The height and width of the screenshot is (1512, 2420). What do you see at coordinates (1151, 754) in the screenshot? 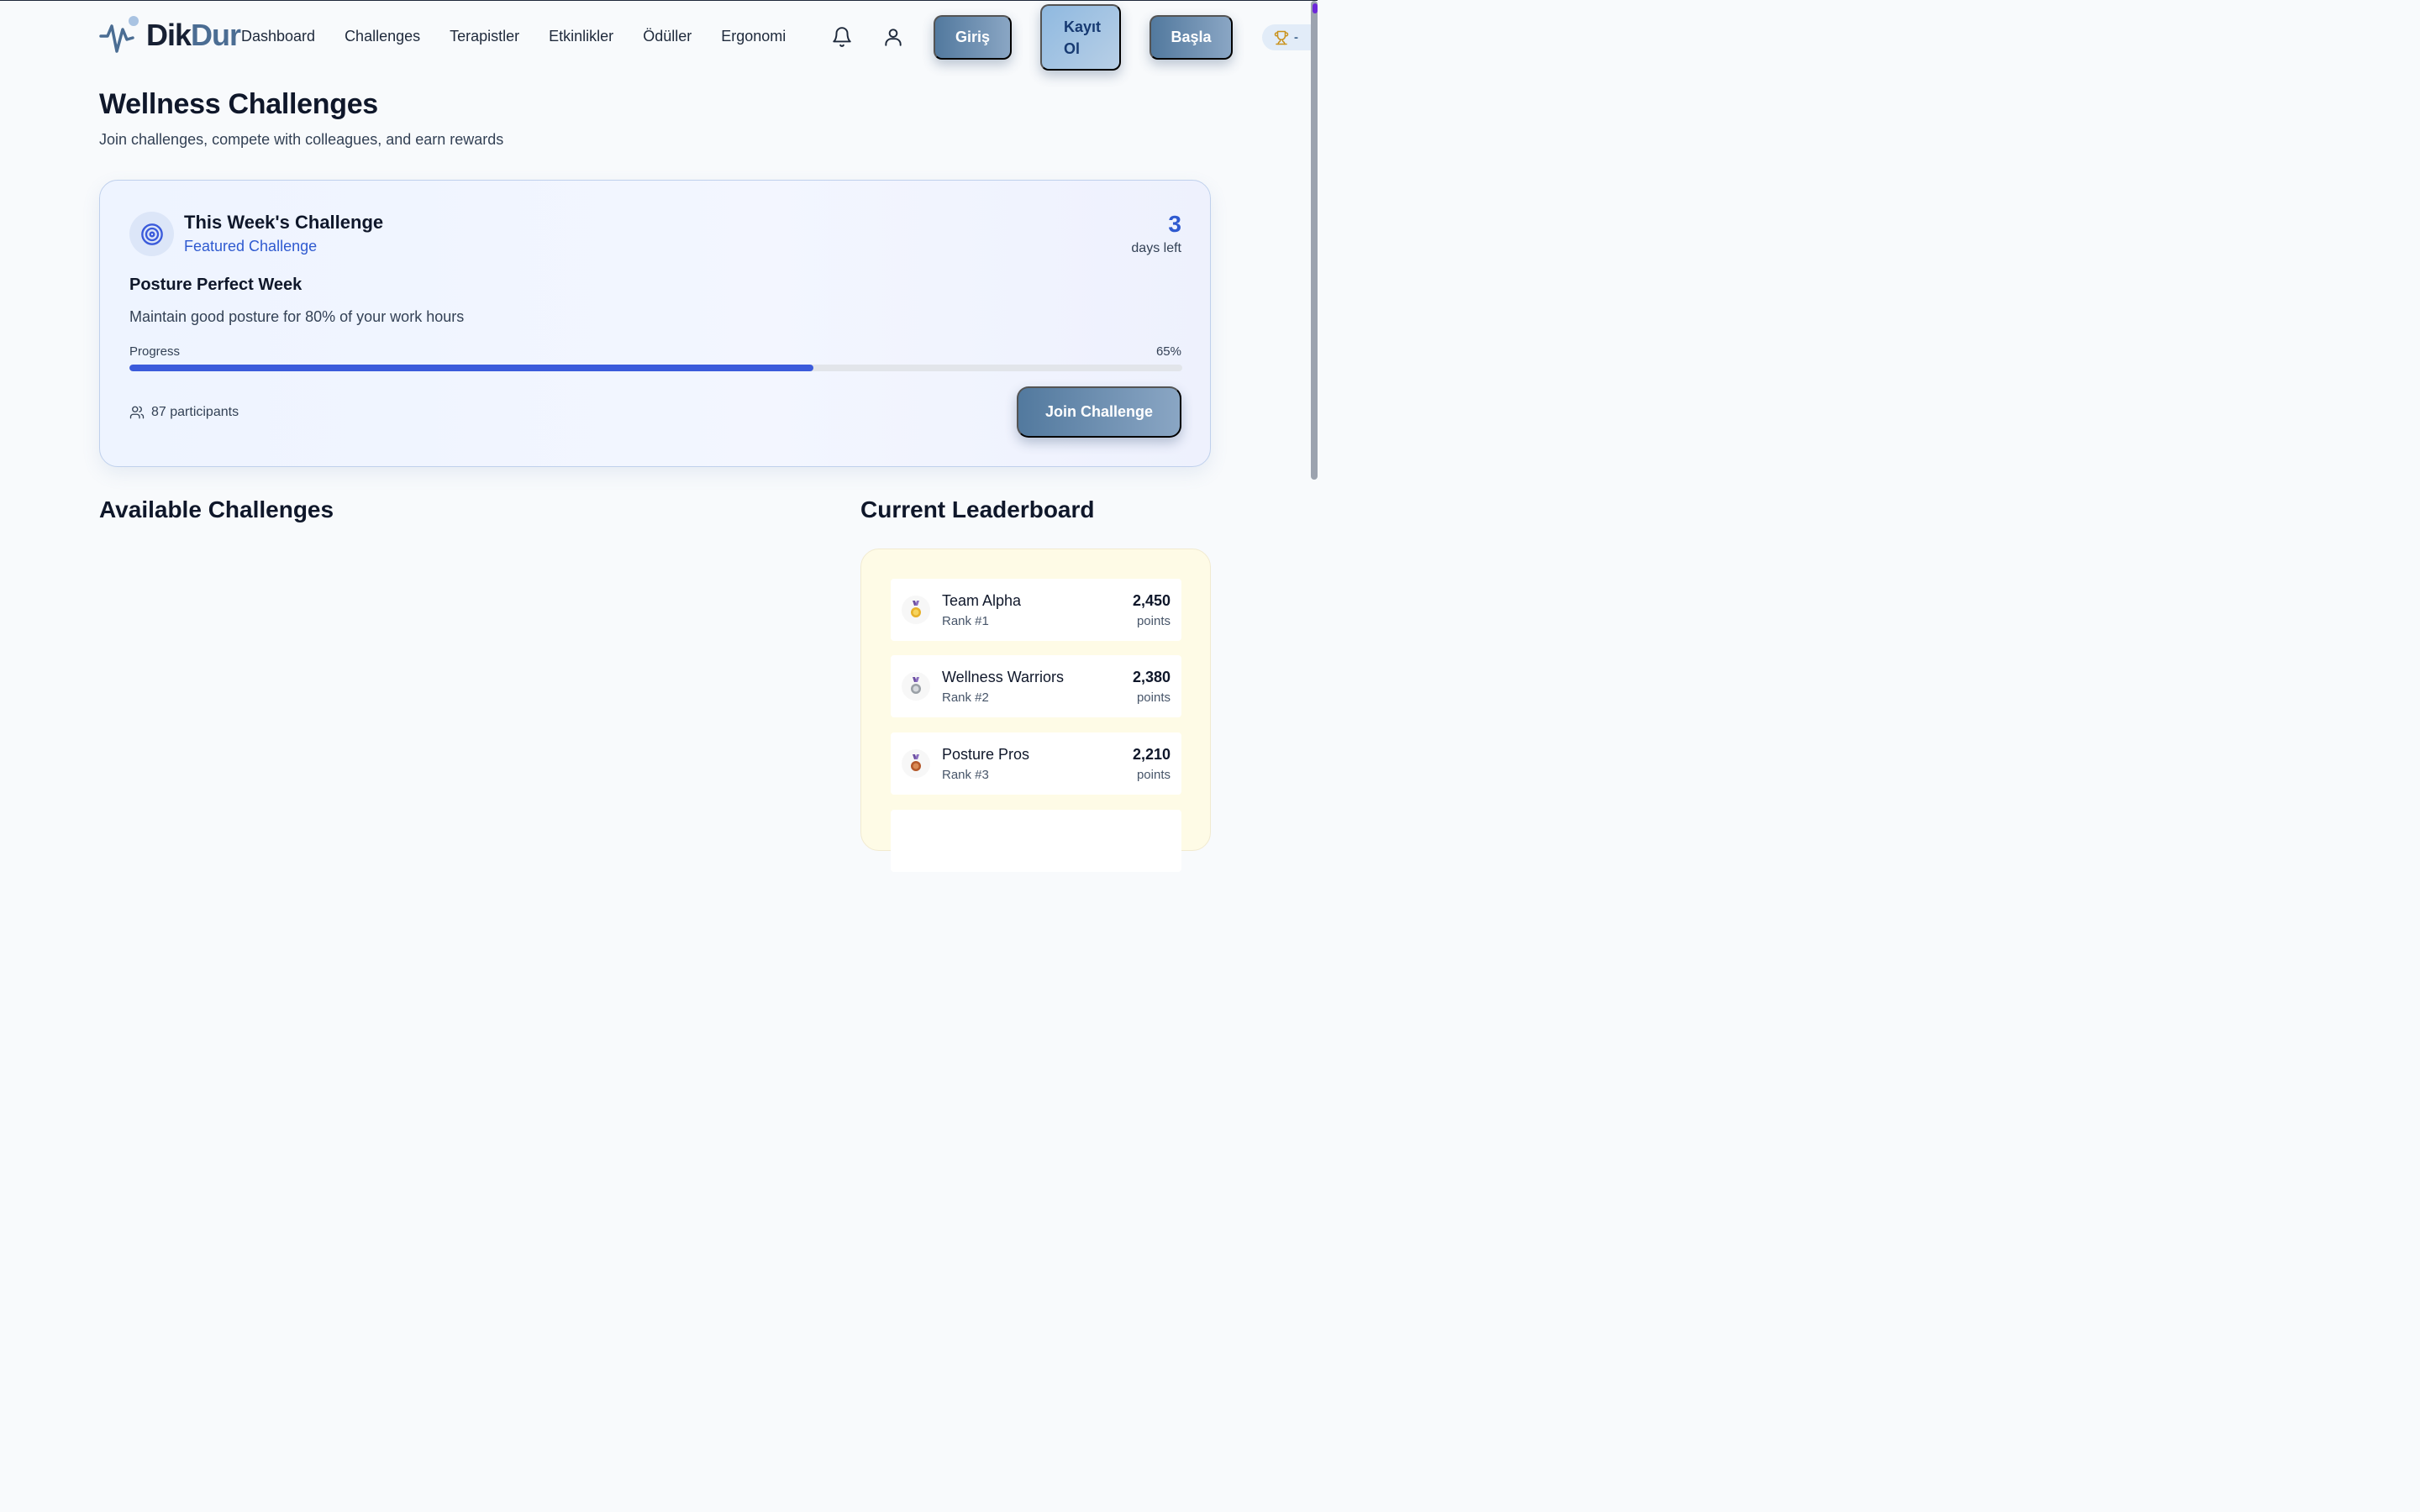
I see `team-points: 2,210` at bounding box center [1151, 754].